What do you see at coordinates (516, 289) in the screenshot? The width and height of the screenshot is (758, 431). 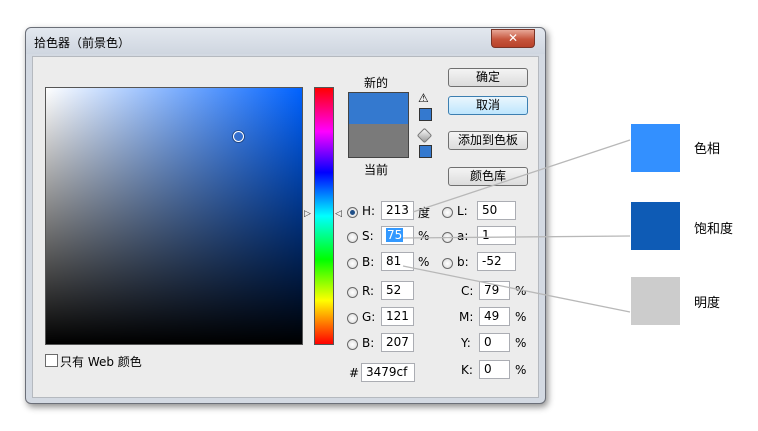 I see `brightness-callout-line` at bounding box center [516, 289].